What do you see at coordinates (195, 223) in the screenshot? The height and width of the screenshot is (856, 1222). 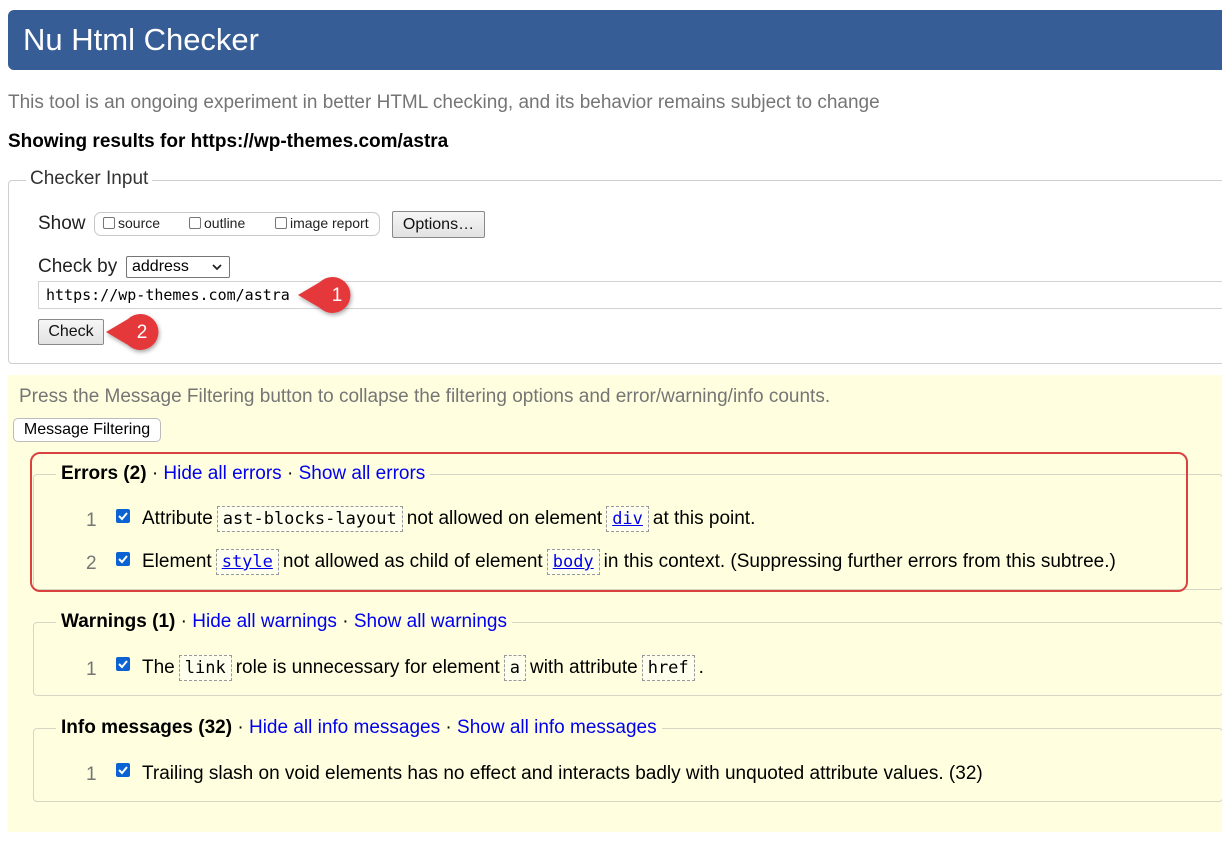 I see `outline-checkbox` at bounding box center [195, 223].